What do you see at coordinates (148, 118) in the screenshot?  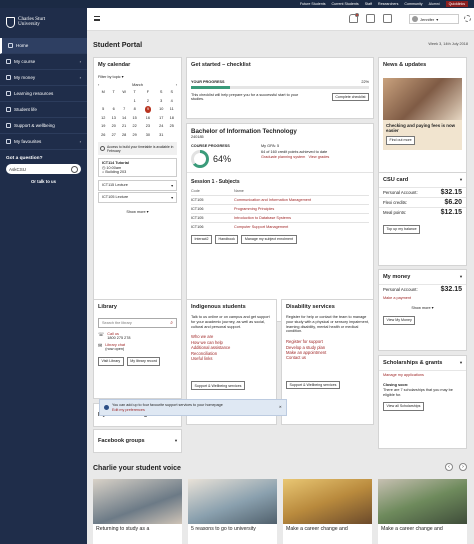 I see `calendar-day: 16` at bounding box center [148, 118].